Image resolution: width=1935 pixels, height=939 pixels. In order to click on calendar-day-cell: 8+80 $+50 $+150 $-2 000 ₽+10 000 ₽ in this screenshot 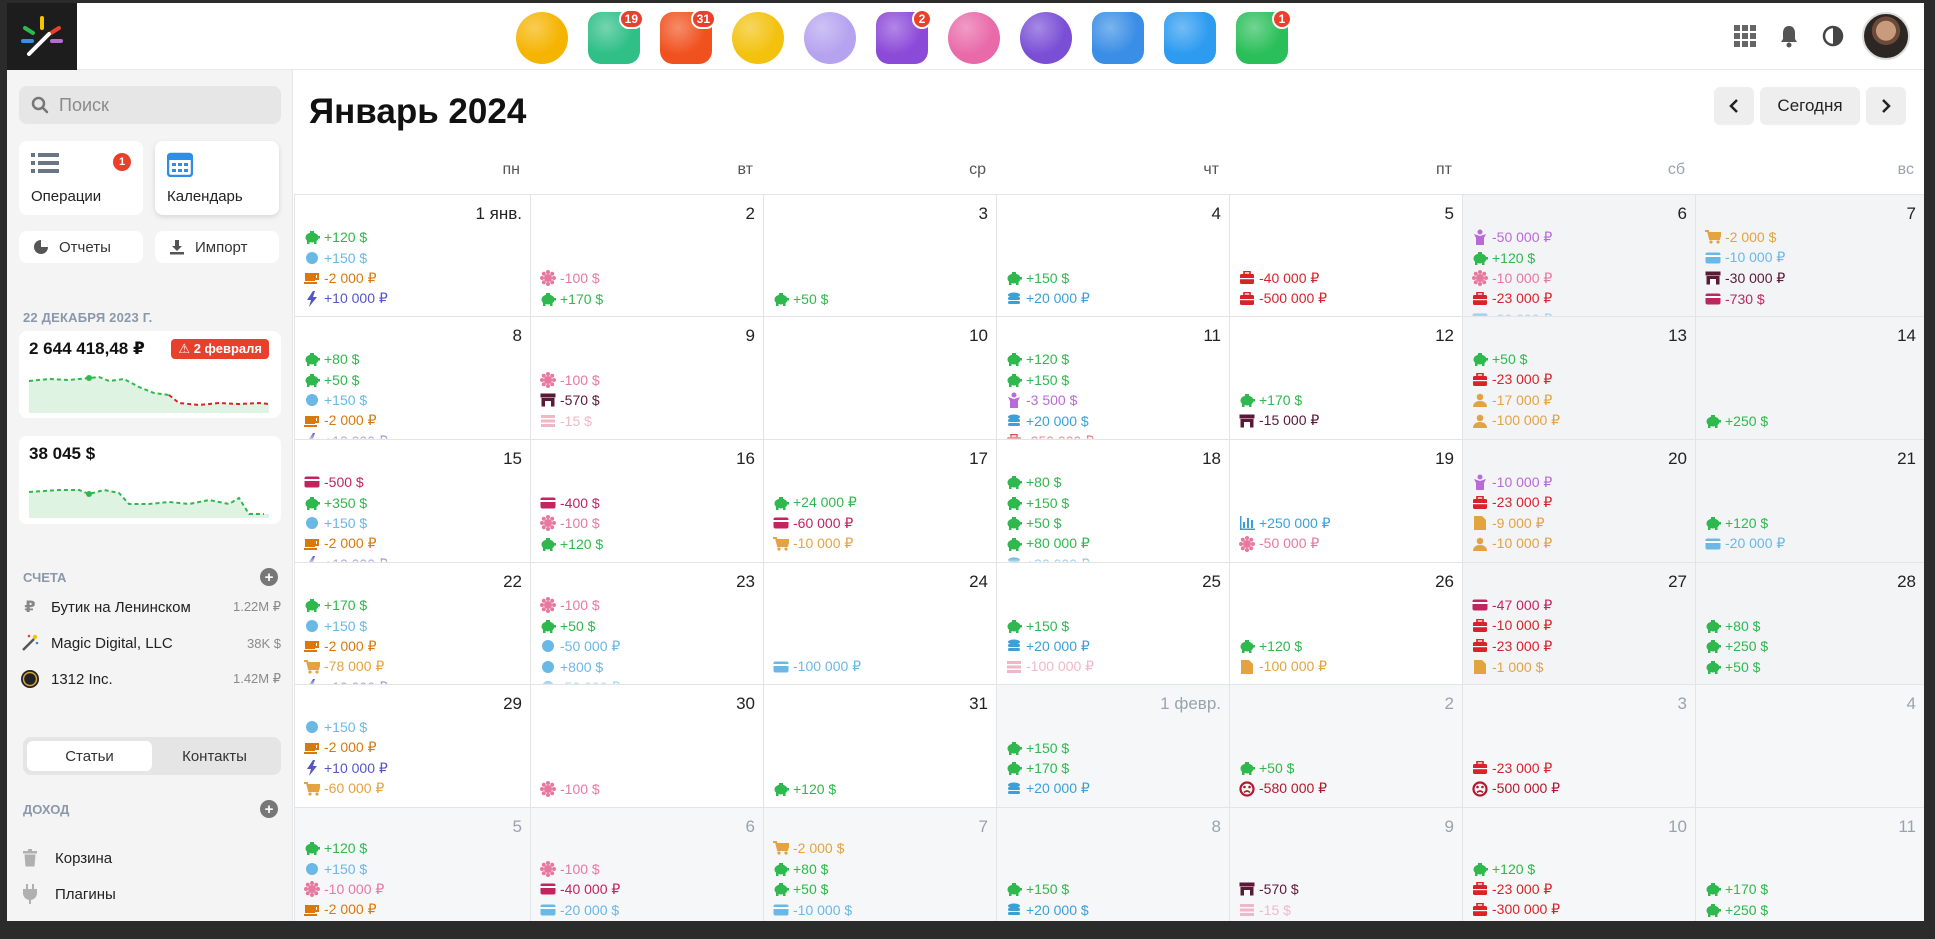, I will do `click(412, 377)`.